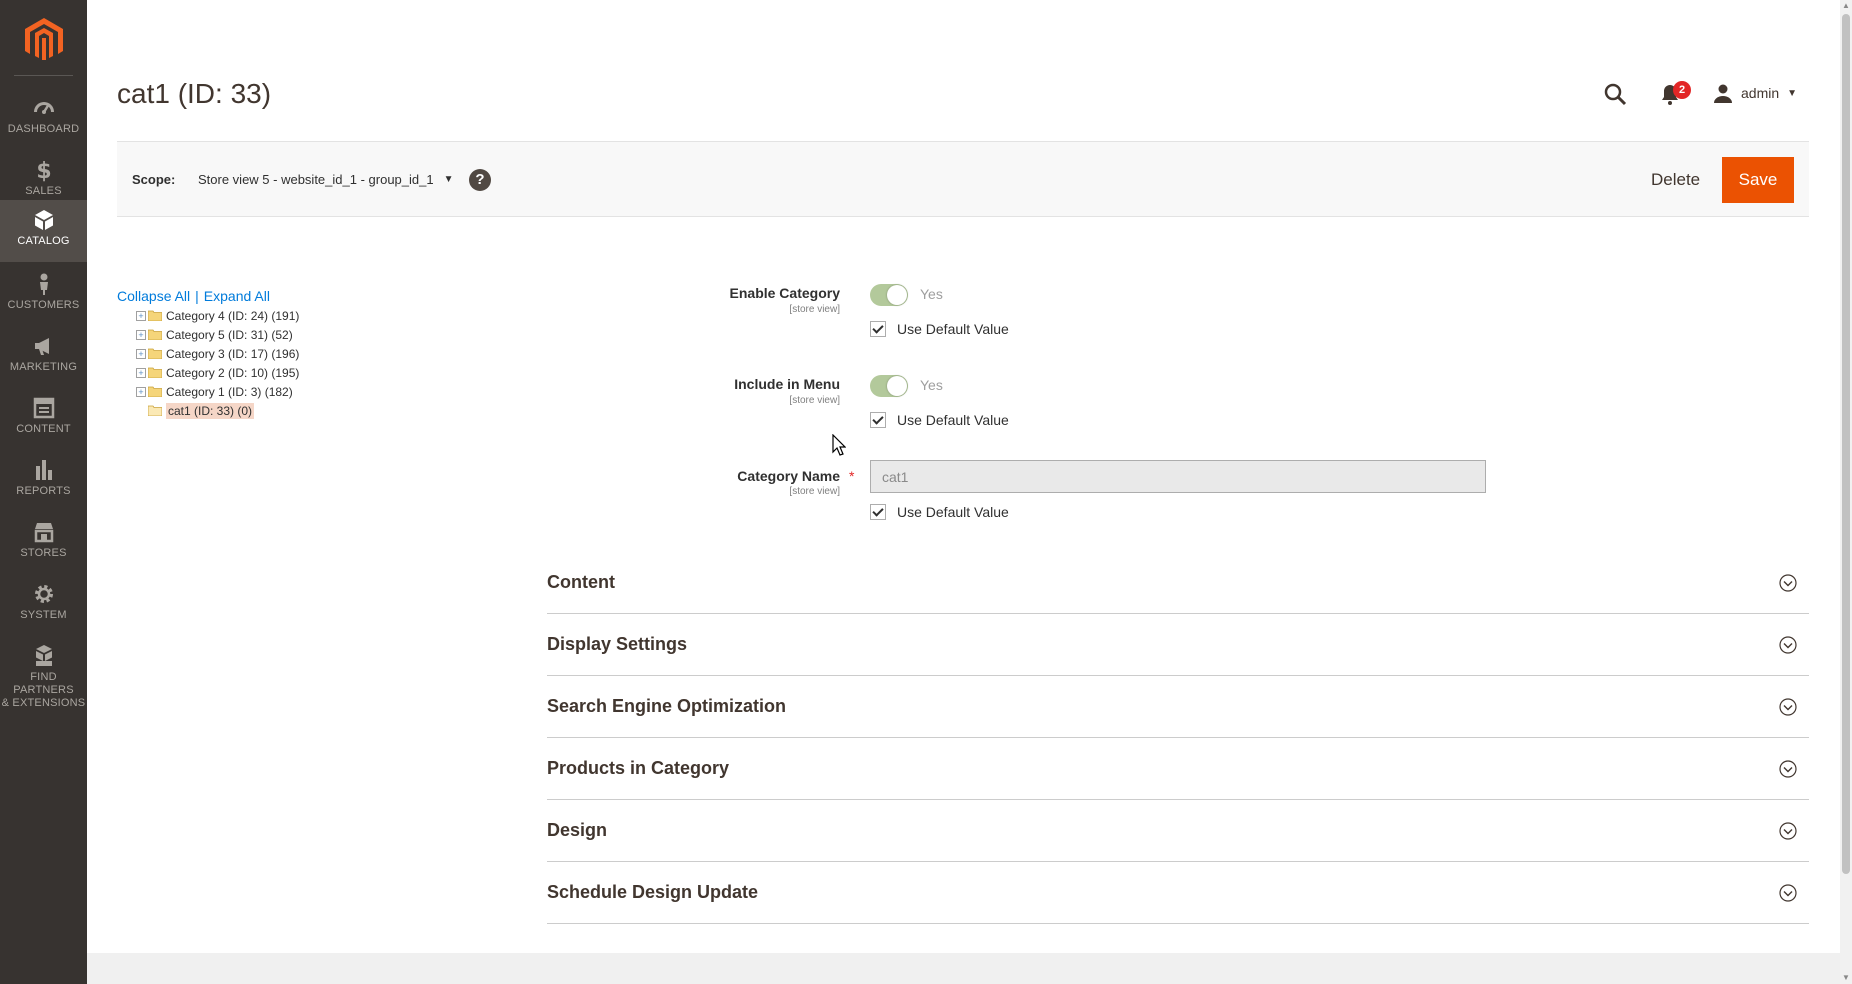 This screenshot has width=1852, height=984. I want to click on magento-logo-icon, so click(44, 39).